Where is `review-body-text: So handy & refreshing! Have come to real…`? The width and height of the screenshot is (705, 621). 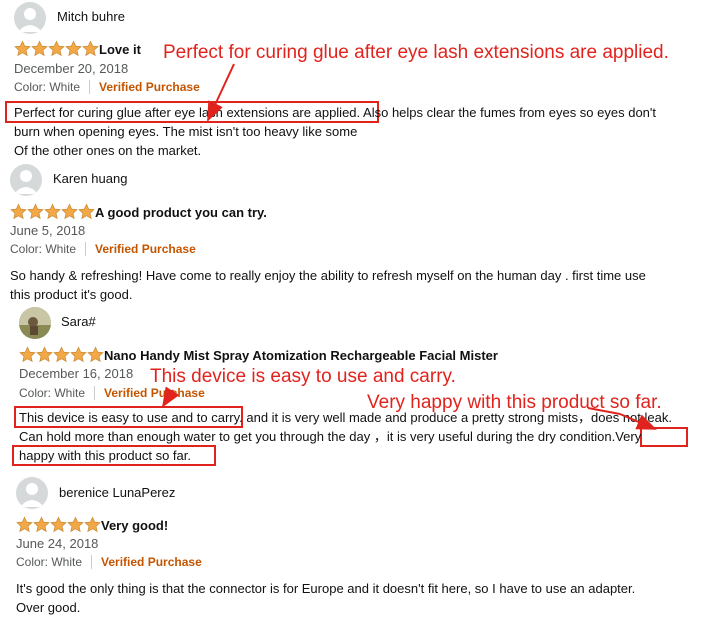 review-body-text: So handy & refreshing! Have come to real… is located at coordinates (328, 275).